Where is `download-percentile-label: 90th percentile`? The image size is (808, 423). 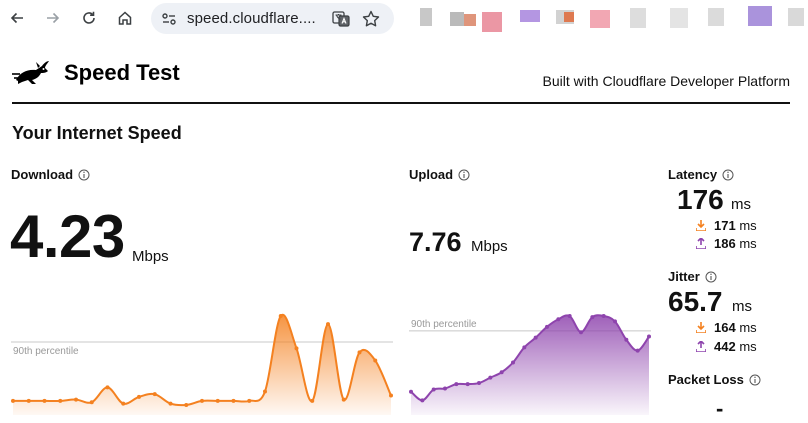
download-percentile-label: 90th percentile is located at coordinates (46, 351).